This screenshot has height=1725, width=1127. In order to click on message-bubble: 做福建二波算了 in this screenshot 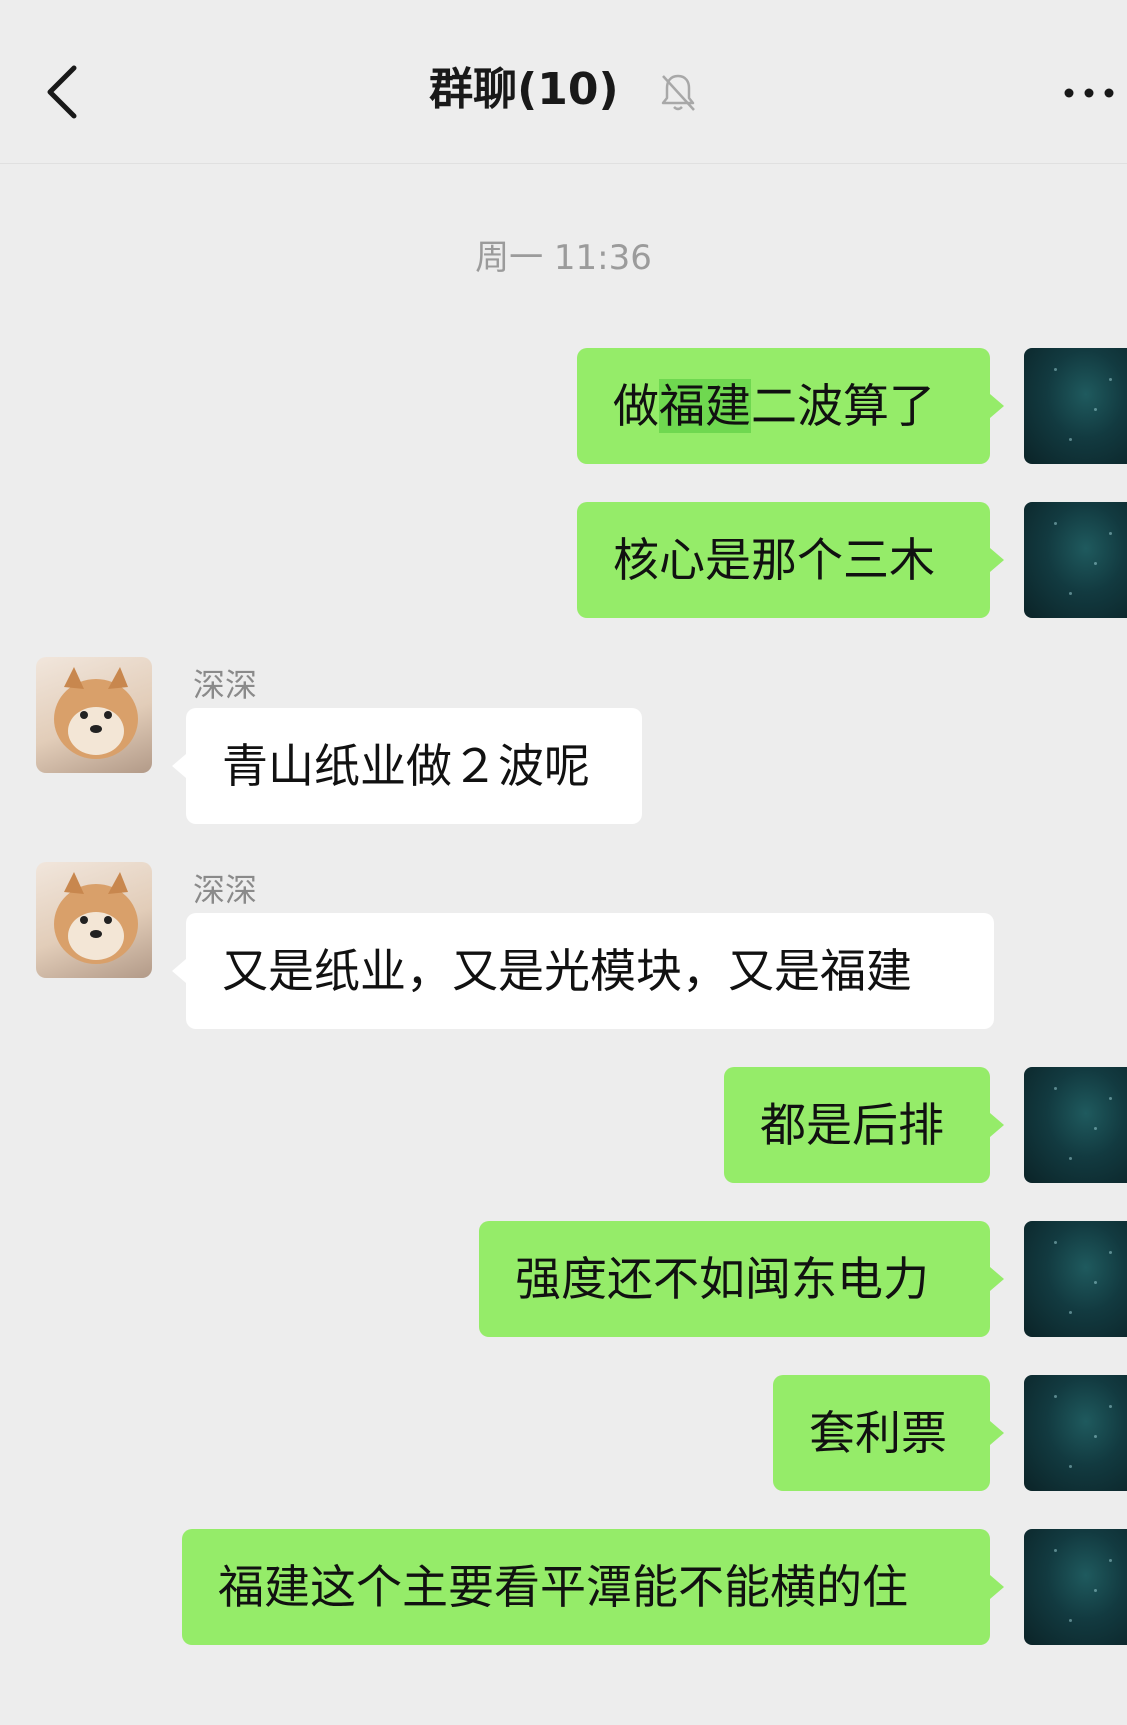, I will do `click(783, 406)`.